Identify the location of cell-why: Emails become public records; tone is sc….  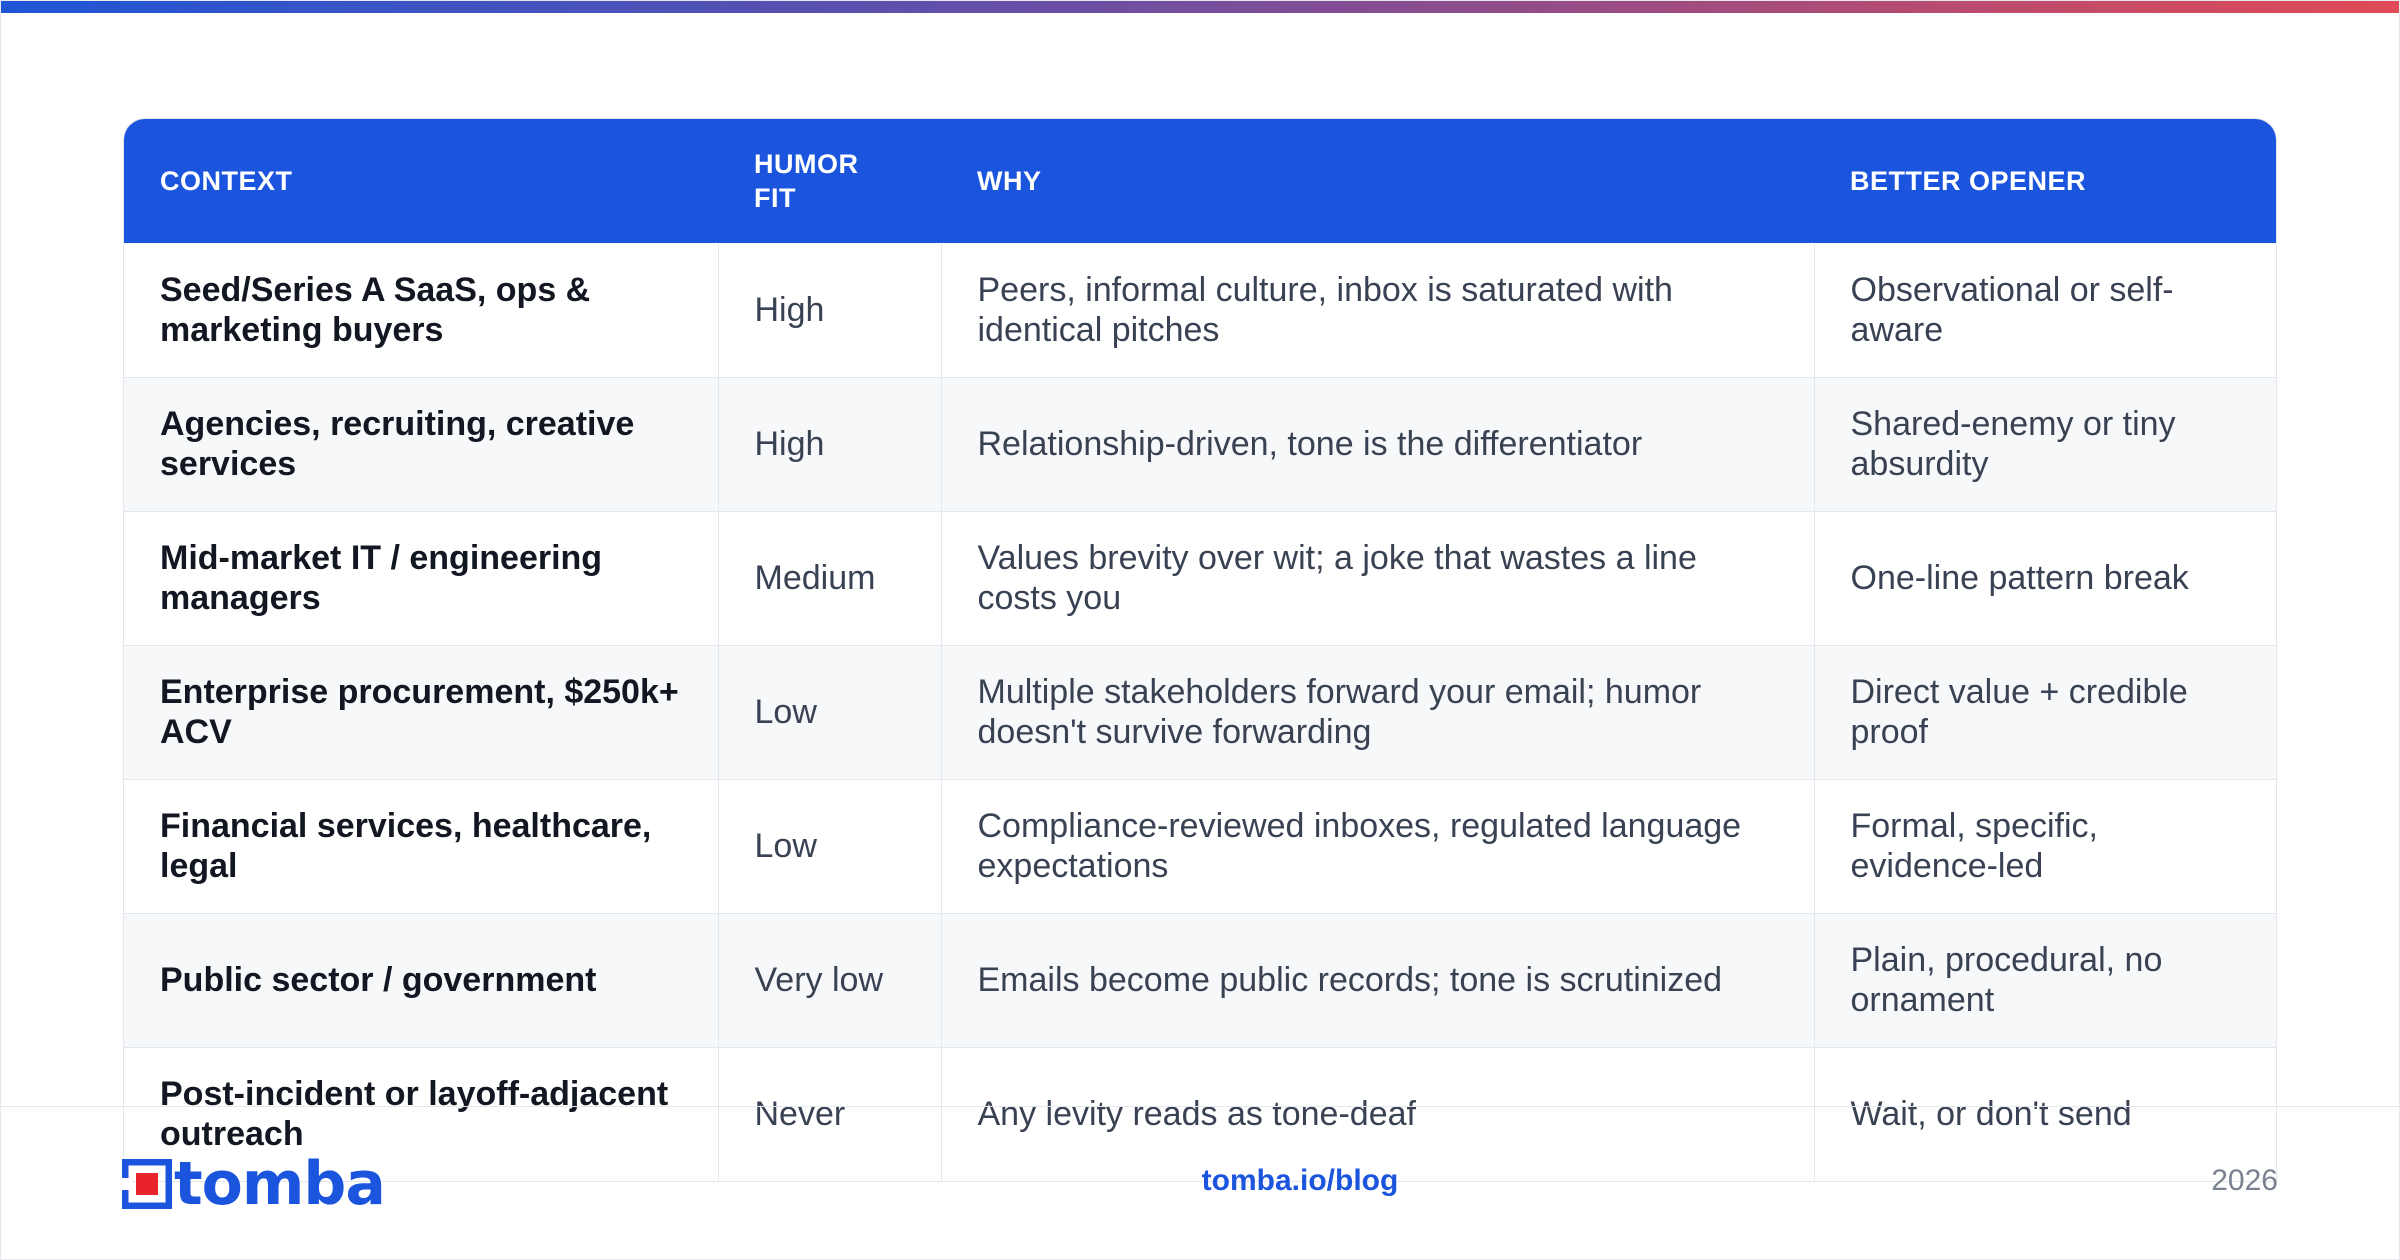
(1378, 980).